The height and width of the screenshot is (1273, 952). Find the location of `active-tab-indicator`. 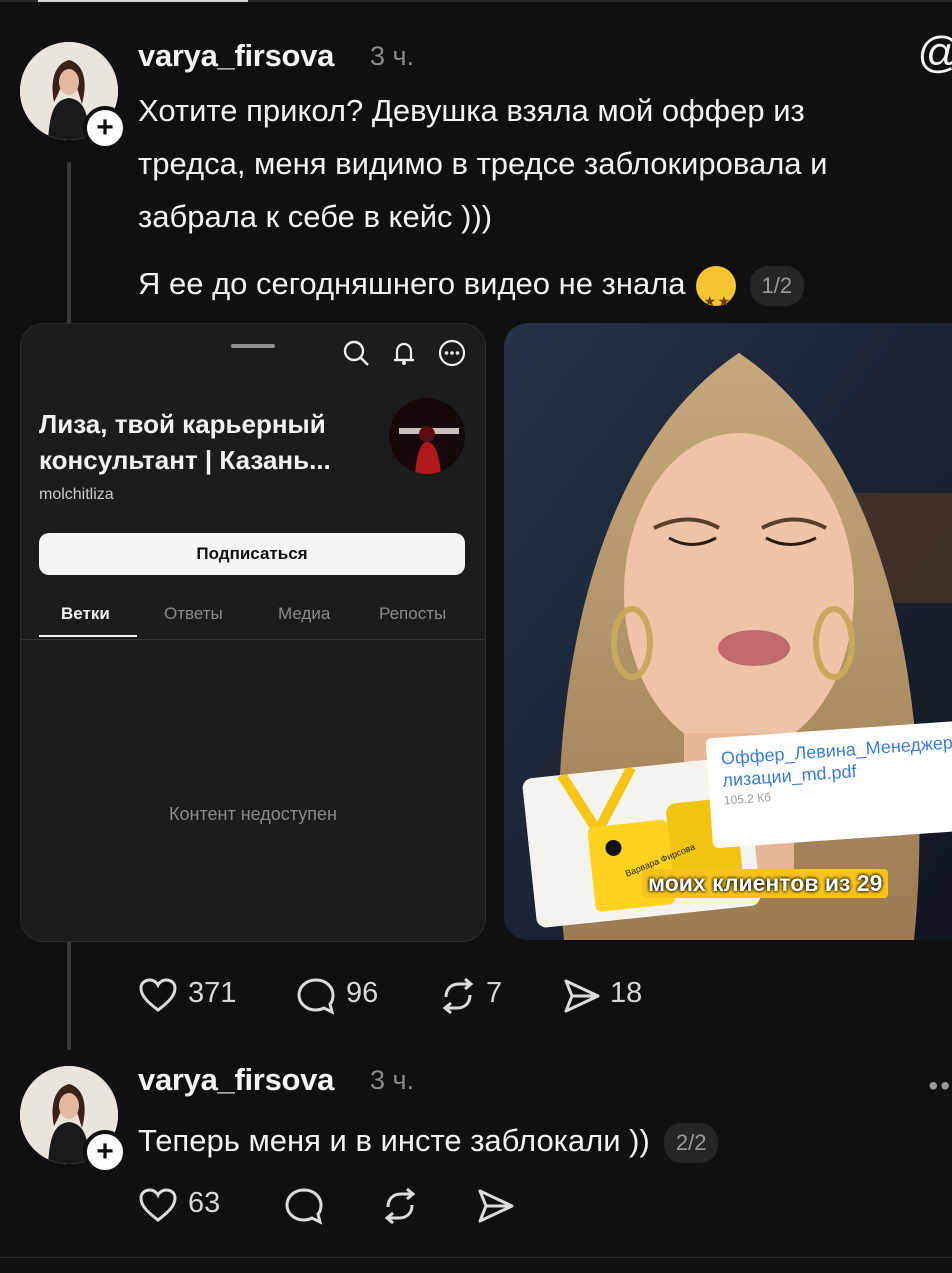

active-tab-indicator is located at coordinates (143, 1).